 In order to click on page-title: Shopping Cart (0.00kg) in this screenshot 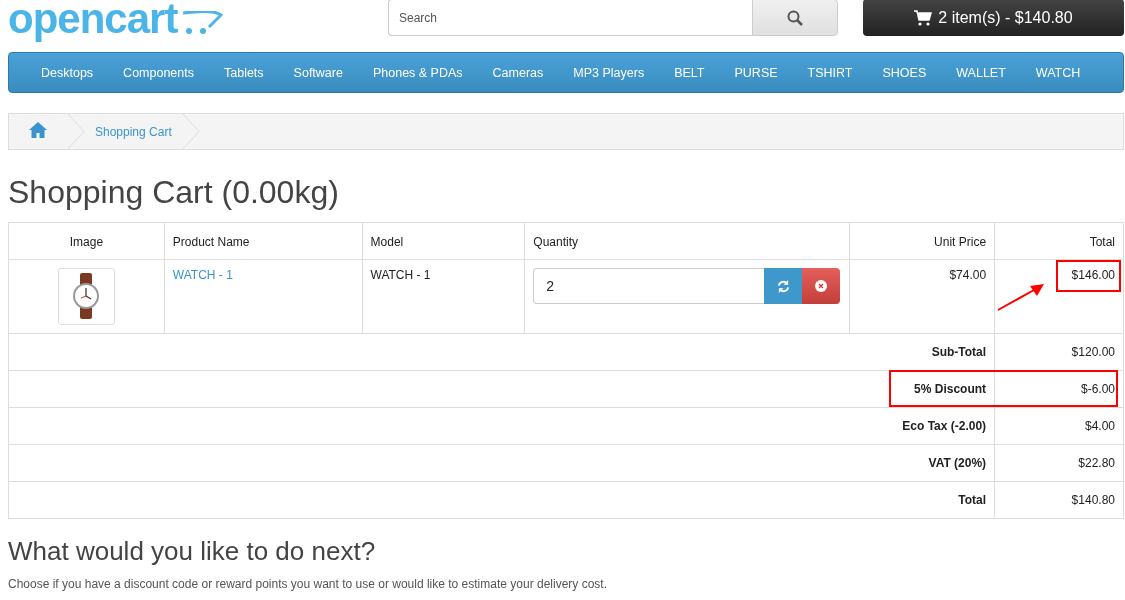, I will do `click(174, 192)`.